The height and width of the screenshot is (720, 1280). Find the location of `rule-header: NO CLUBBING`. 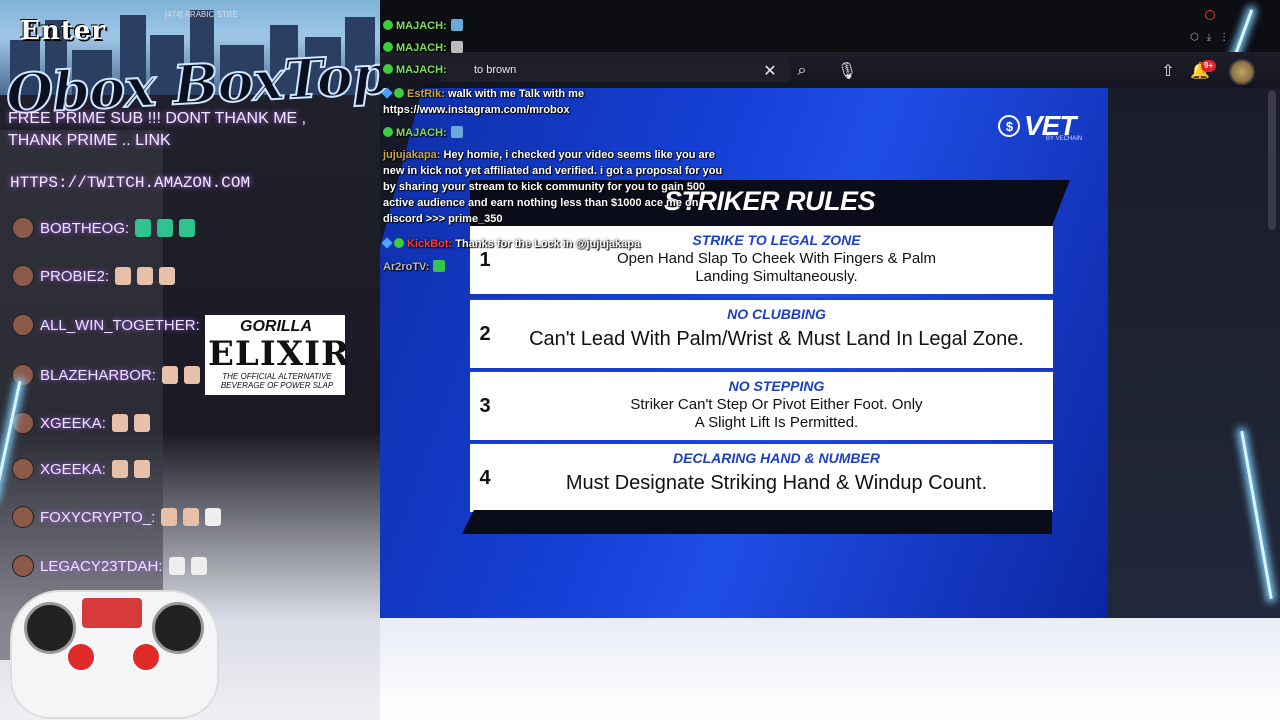

rule-header: NO CLUBBING is located at coordinates (776, 314).